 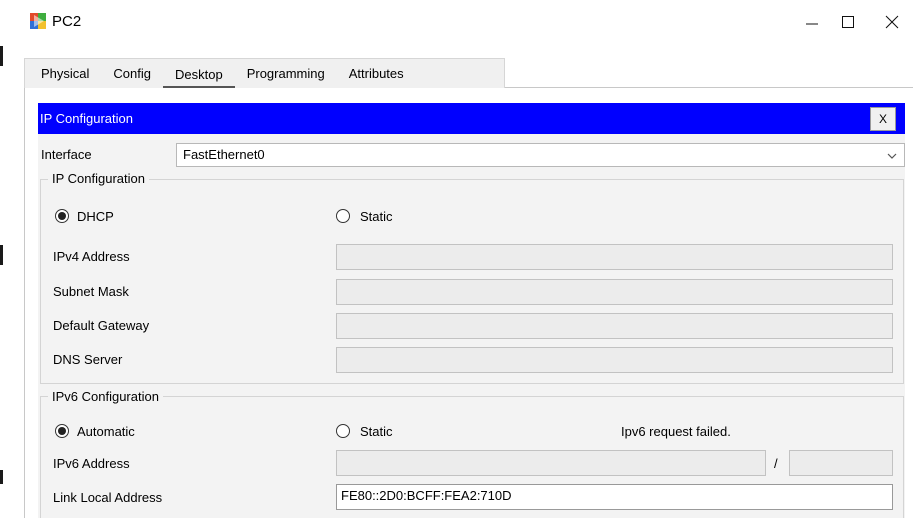 I want to click on default-gateway-field, so click(x=614, y=326).